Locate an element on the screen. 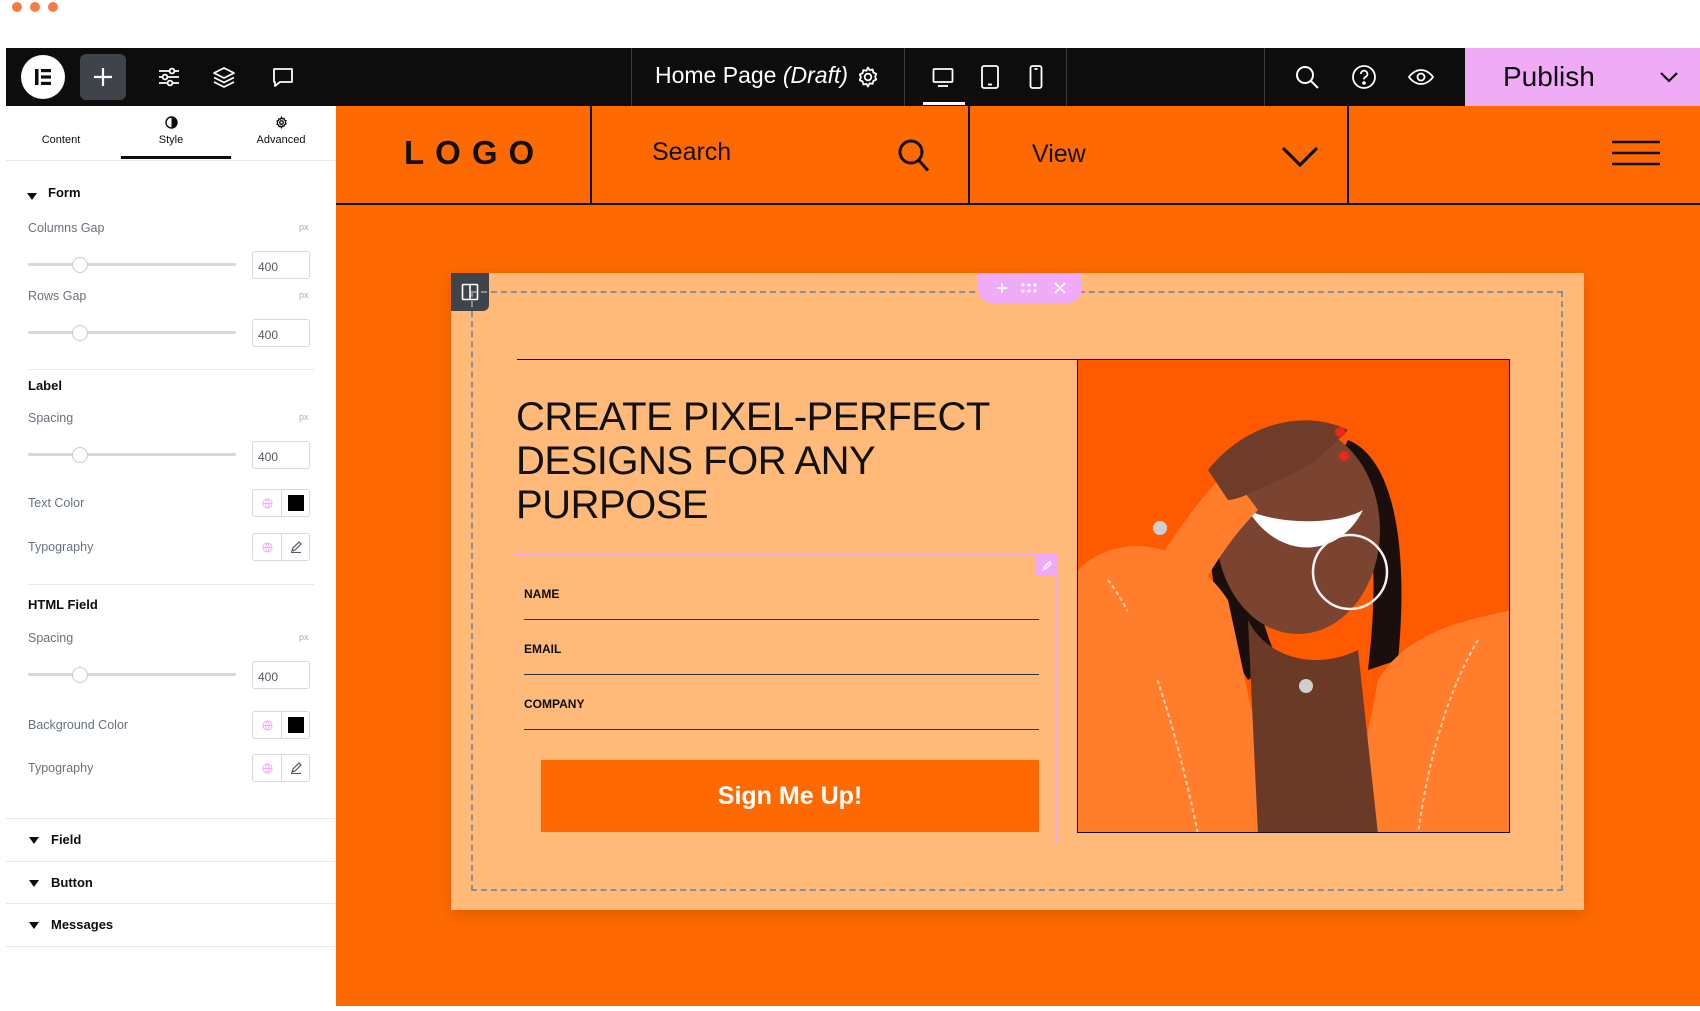 This screenshot has width=1700, height=1011. email-field-label: EMAIL is located at coordinates (542, 649).